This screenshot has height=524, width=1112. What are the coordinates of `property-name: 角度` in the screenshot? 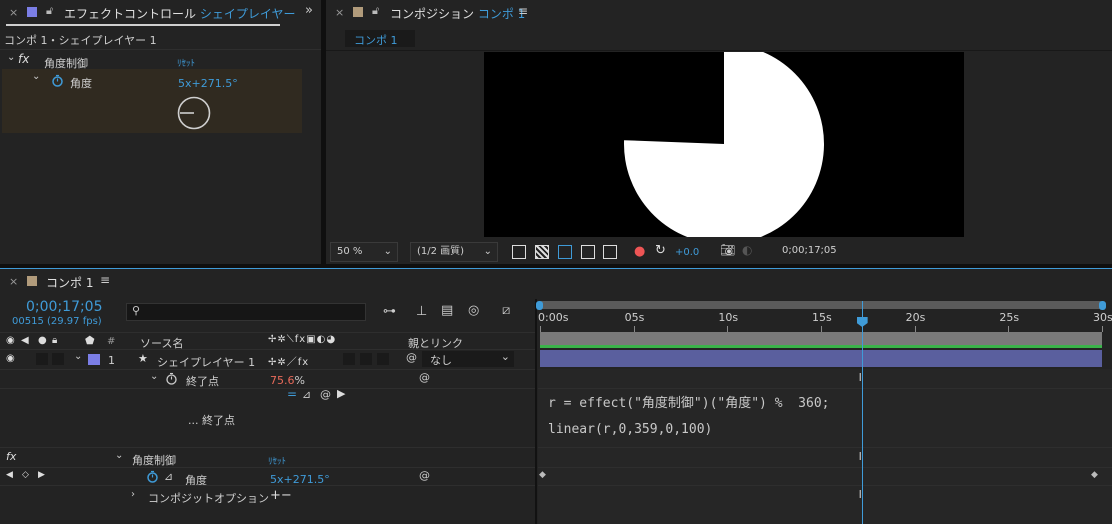 It's located at (81, 83).